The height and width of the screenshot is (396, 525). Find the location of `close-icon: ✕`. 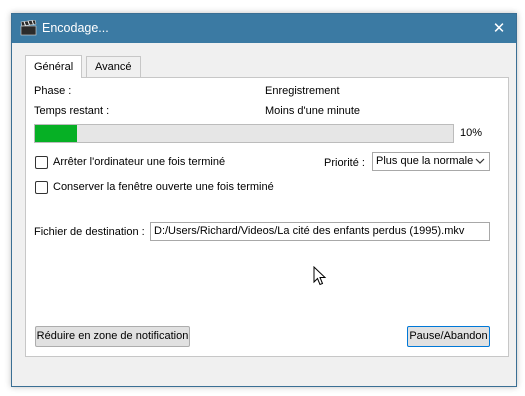

close-icon: ✕ is located at coordinates (499, 28).